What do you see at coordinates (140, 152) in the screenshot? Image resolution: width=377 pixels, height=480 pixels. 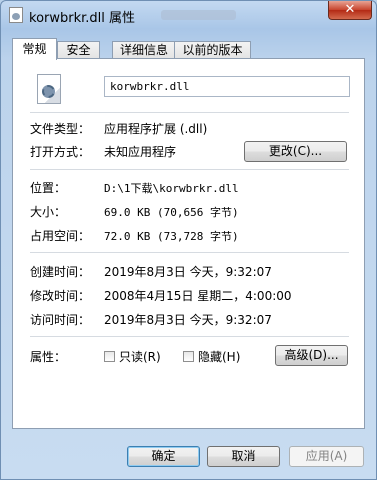 I see `opens-with-value: 未知应用程序` at bounding box center [140, 152].